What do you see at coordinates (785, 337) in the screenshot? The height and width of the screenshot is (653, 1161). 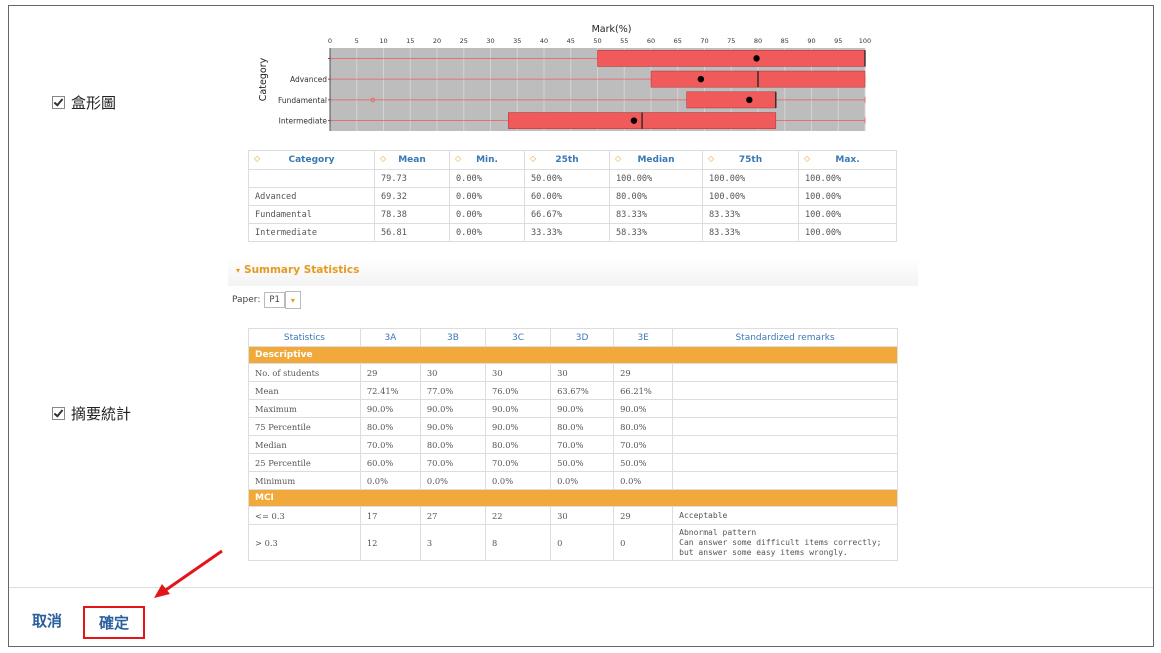 I see `column-header: Standardized remarks` at bounding box center [785, 337].